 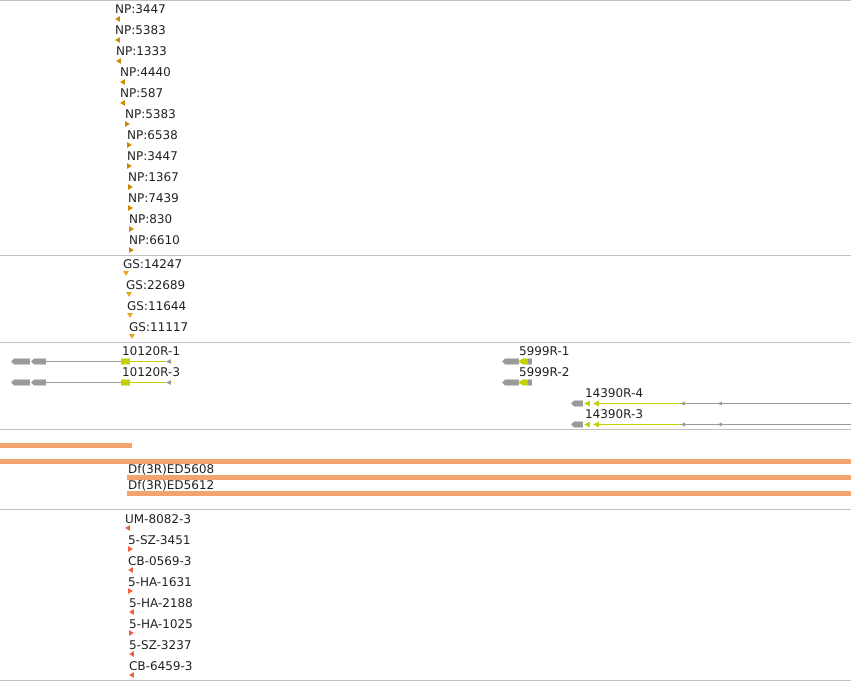 I want to click on feature-label: GS:14247, so click(x=152, y=264).